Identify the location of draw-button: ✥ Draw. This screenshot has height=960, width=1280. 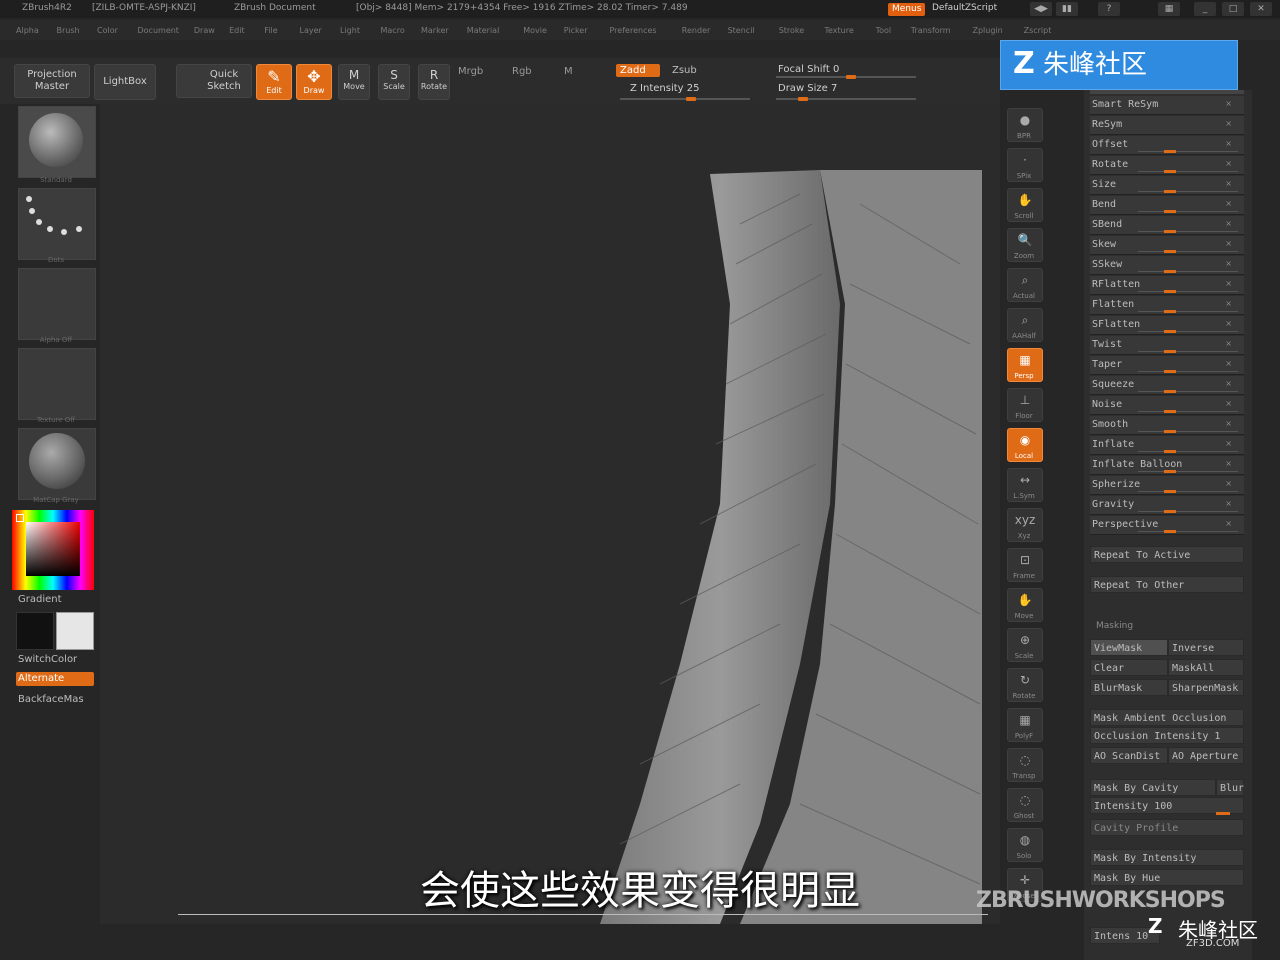
(314, 82).